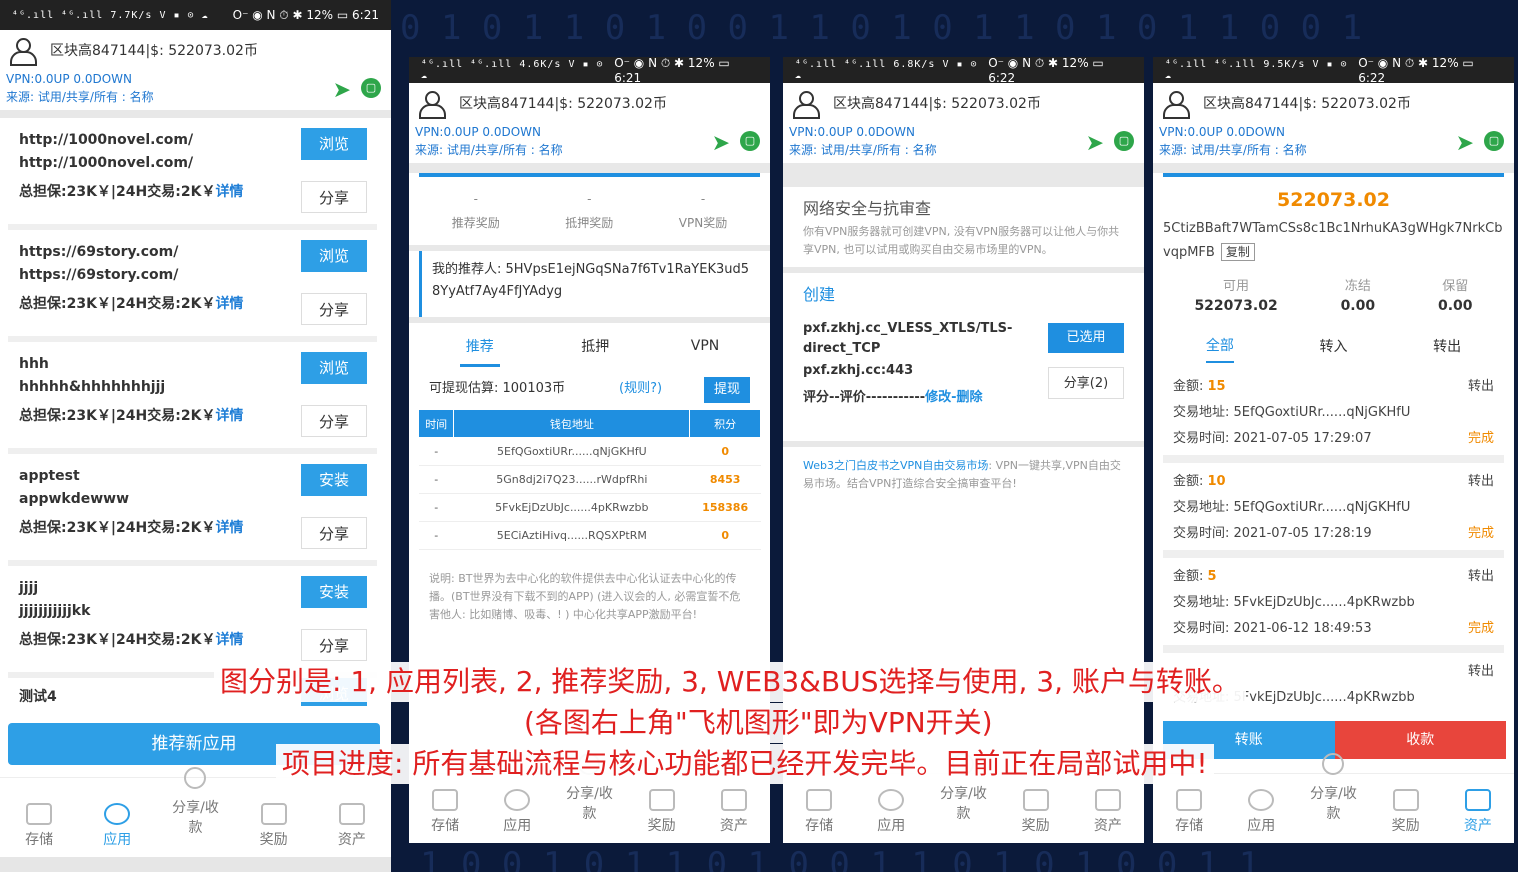  Describe the element at coordinates (39, 814) in the screenshot. I see `storage-icon` at that location.